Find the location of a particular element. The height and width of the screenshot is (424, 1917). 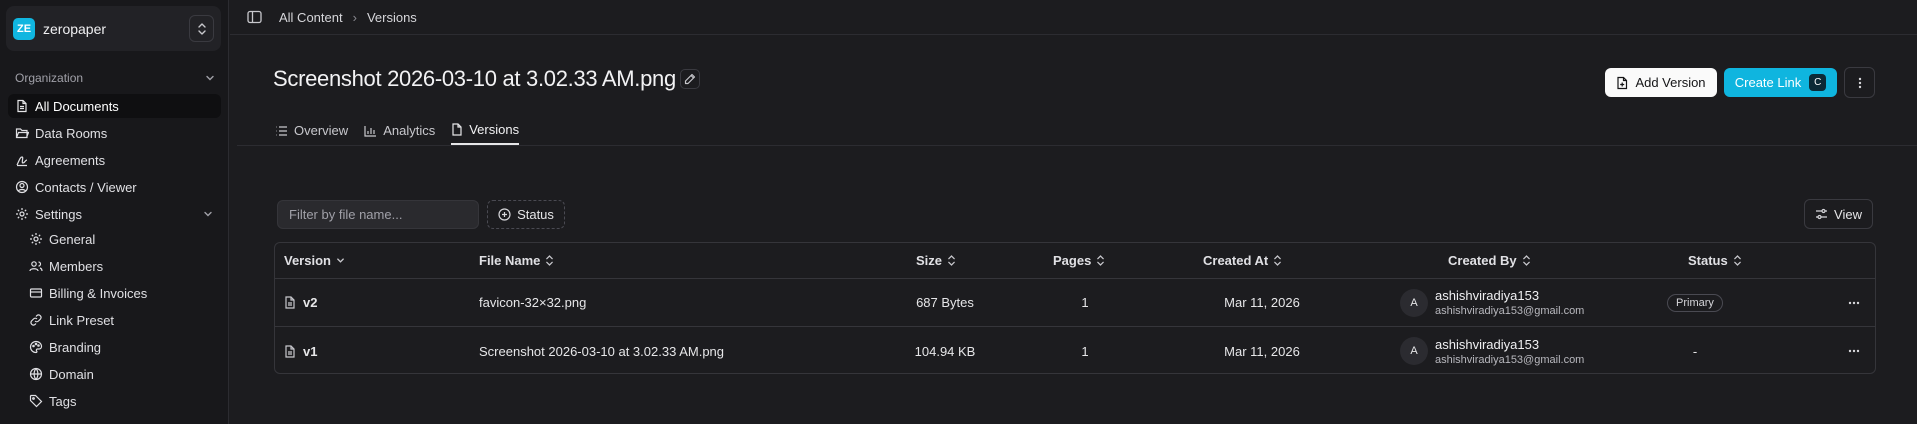

users-icon is located at coordinates (36, 266).